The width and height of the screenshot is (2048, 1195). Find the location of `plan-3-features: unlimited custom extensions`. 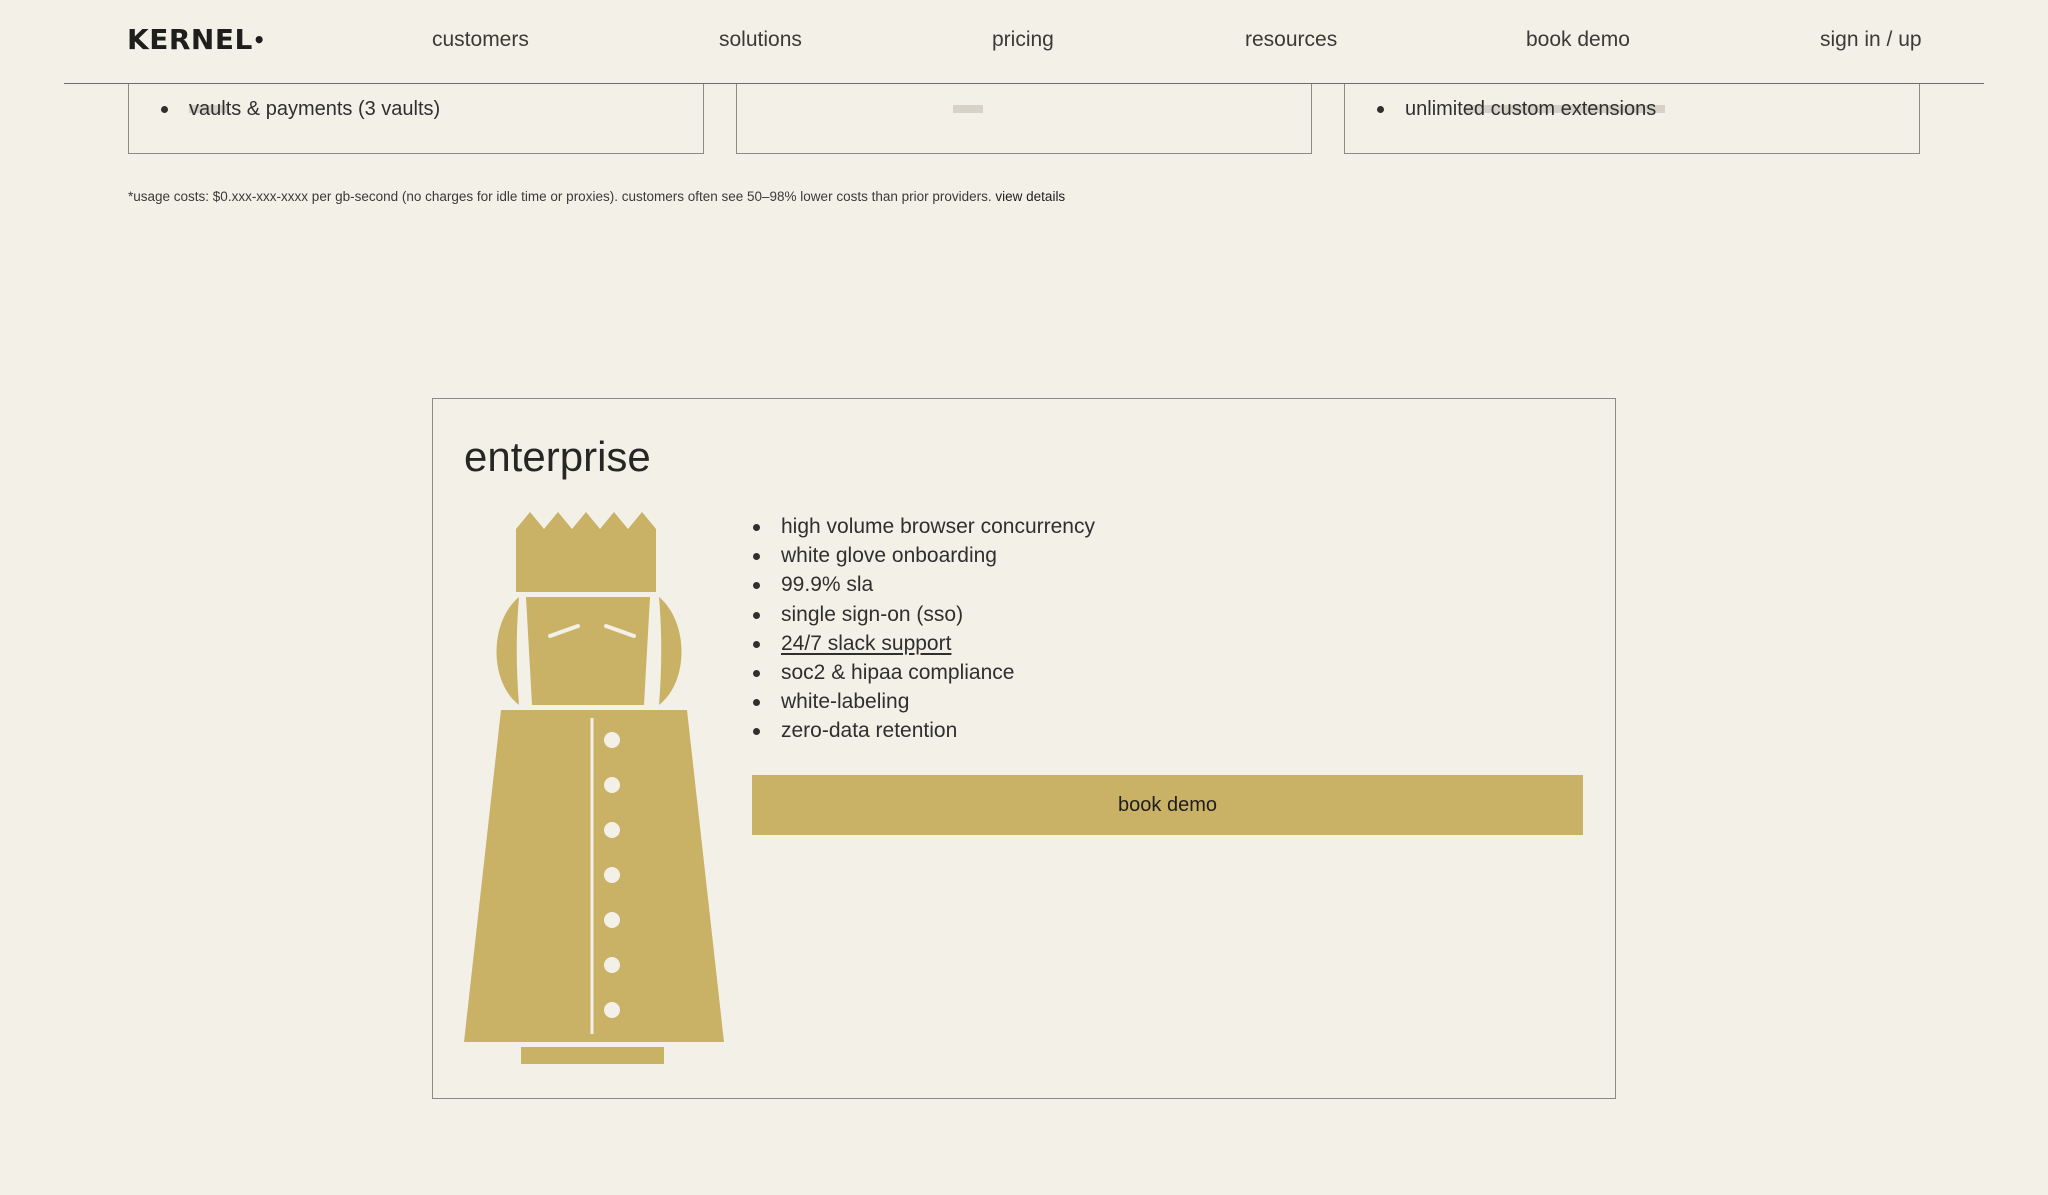

plan-3-features: unlimited custom extensions is located at coordinates (1515, 109).